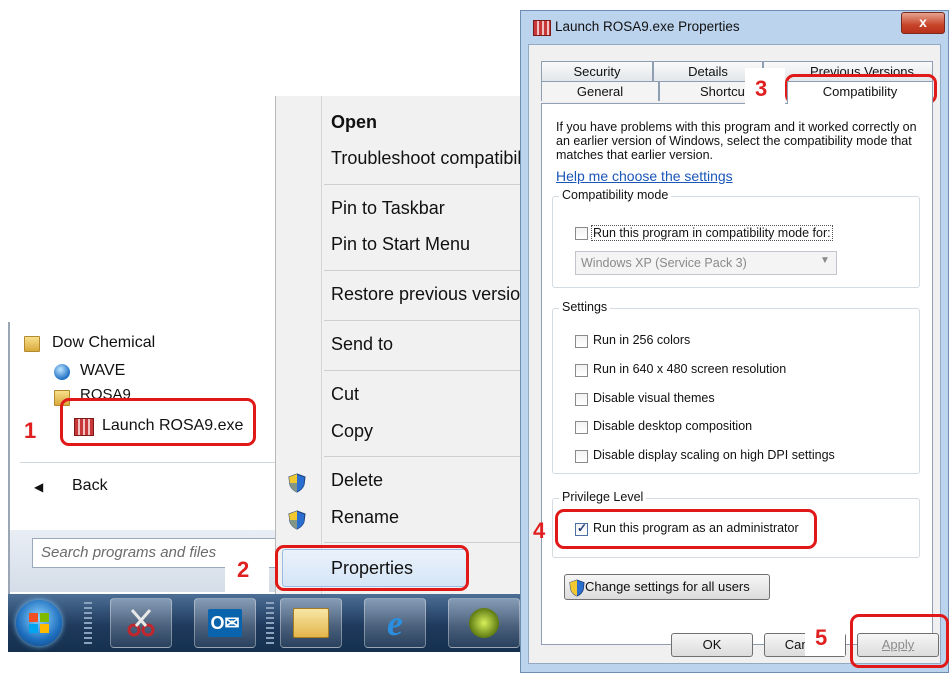 The height and width of the screenshot is (673, 949). What do you see at coordinates (642, 340) in the screenshot?
I see `settings-label: Run in 256 colors` at bounding box center [642, 340].